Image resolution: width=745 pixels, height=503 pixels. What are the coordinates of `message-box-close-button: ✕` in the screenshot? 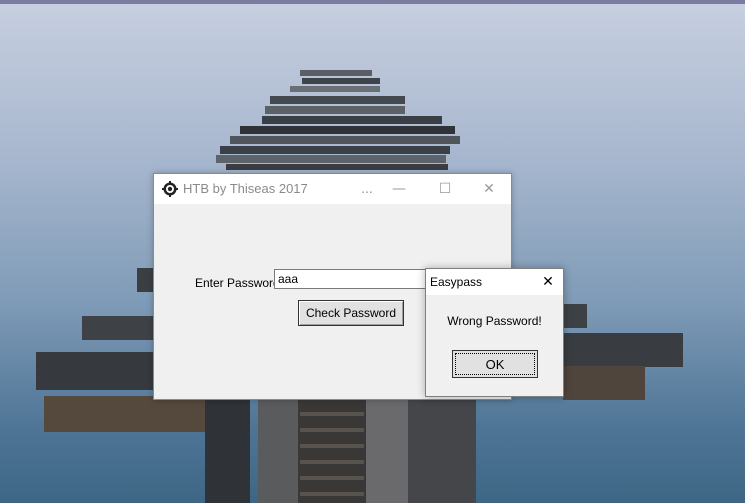 It's located at (548, 282).